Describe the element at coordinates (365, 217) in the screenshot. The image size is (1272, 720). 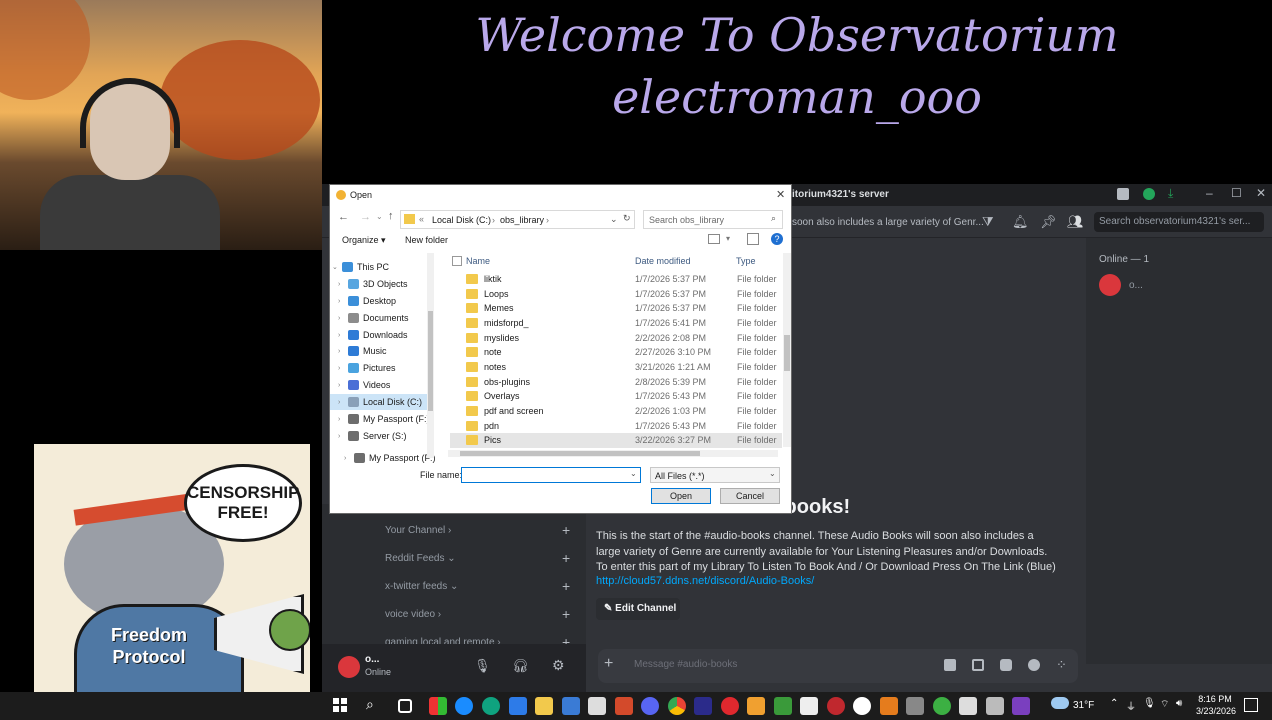
I see `forward-icon: →` at that location.